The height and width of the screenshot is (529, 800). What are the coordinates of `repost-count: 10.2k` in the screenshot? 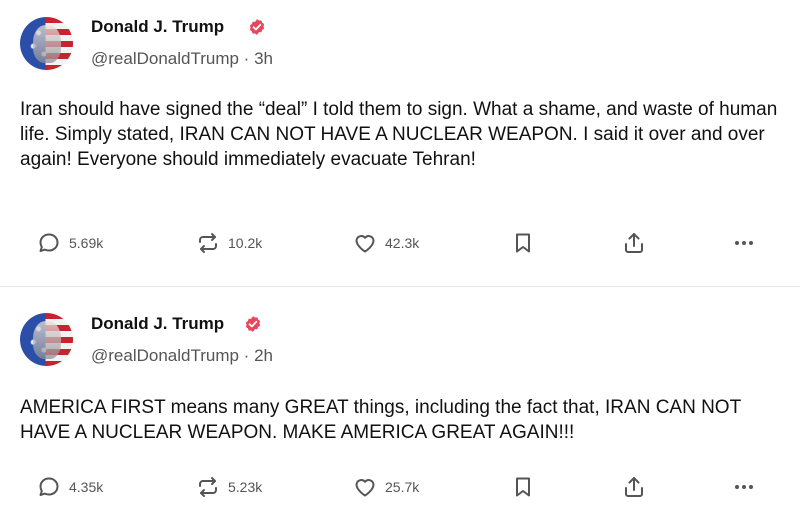 It's located at (245, 243).